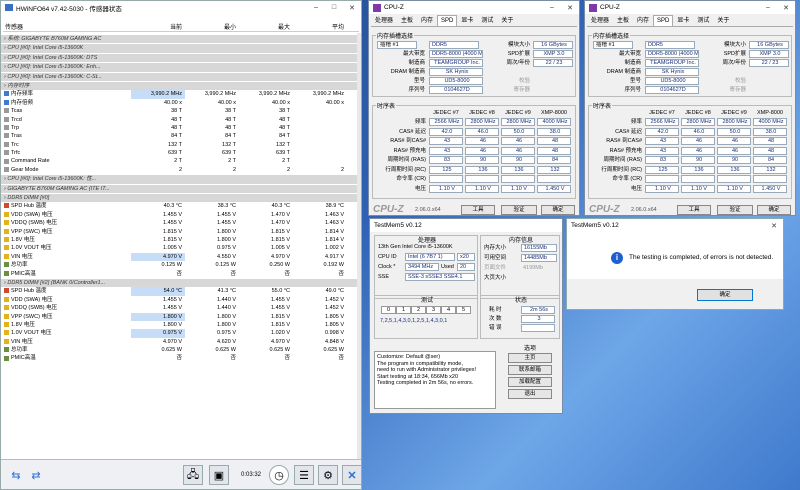  What do you see at coordinates (351, 475) in the screenshot?
I see `close-x-icon: ✕` at bounding box center [351, 475].